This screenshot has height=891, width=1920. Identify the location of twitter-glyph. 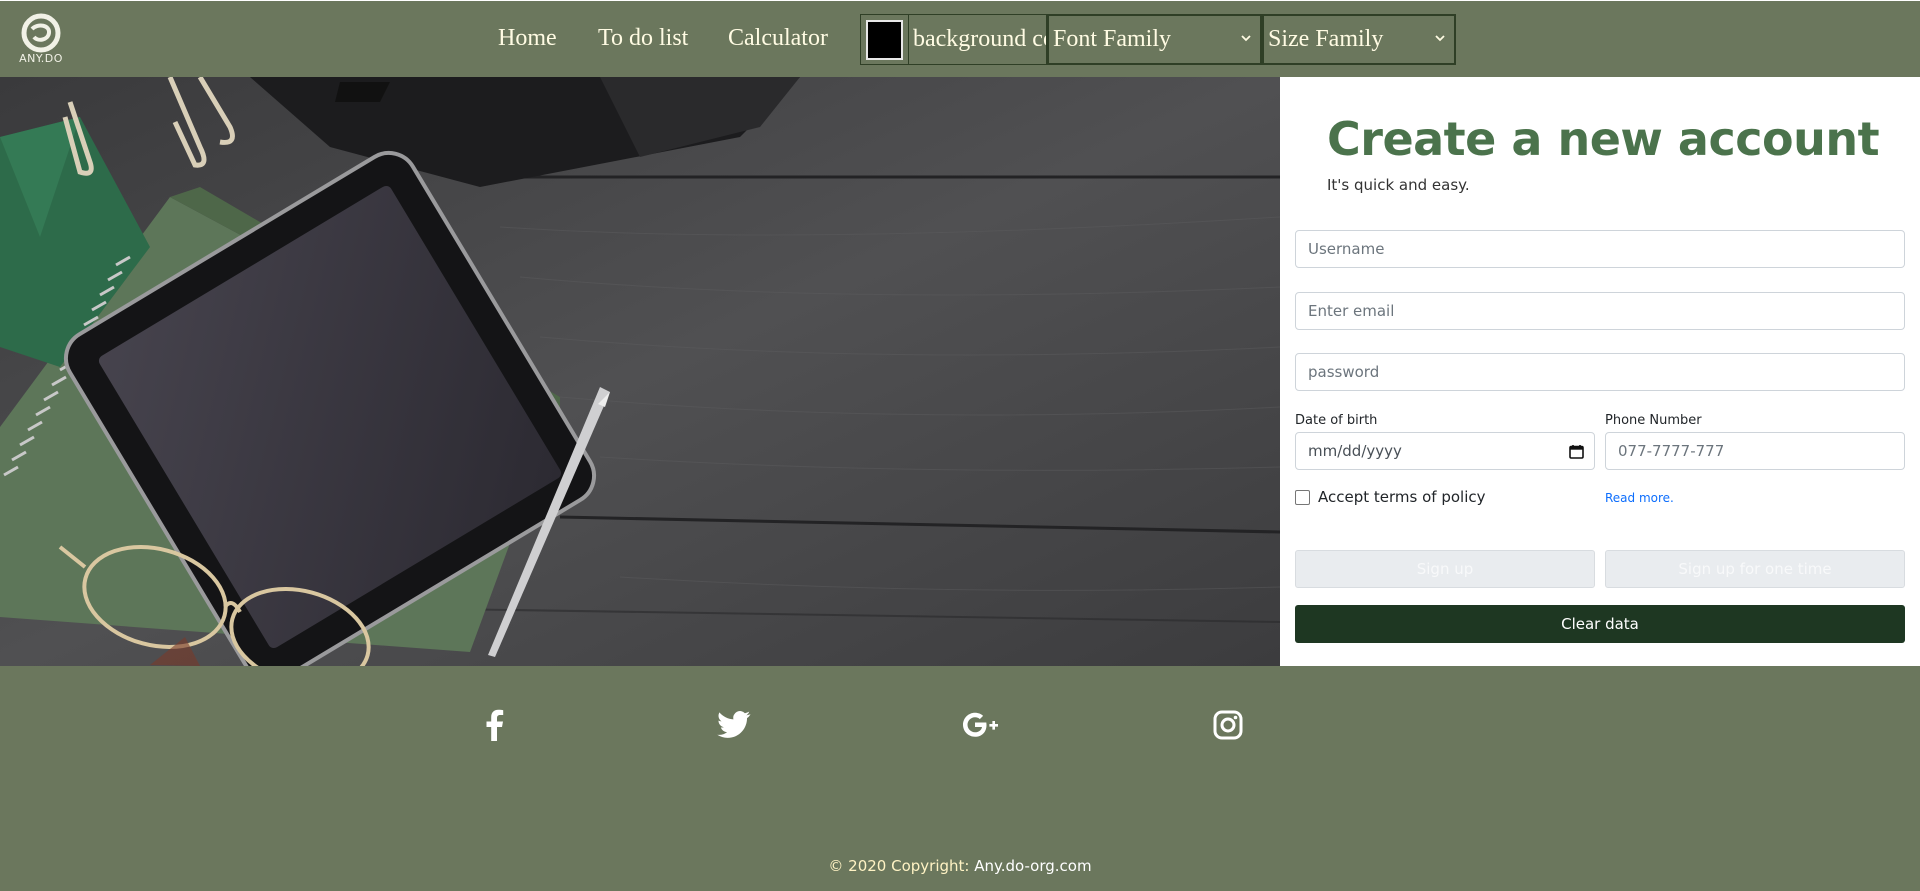
(734, 724).